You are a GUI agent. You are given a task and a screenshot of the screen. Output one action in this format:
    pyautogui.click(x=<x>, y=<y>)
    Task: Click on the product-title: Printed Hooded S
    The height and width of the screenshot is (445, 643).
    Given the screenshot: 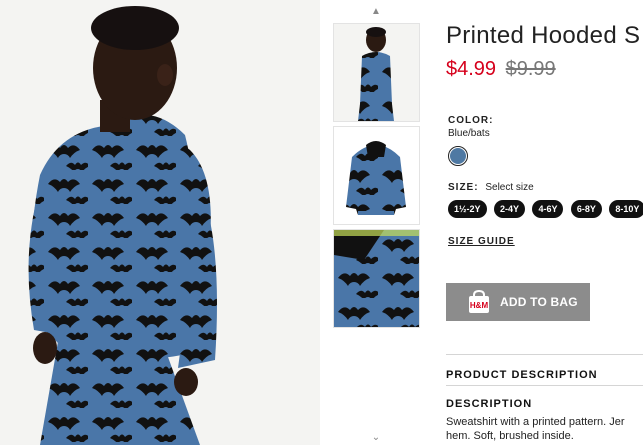 What is the action you would take?
    pyautogui.click(x=543, y=35)
    